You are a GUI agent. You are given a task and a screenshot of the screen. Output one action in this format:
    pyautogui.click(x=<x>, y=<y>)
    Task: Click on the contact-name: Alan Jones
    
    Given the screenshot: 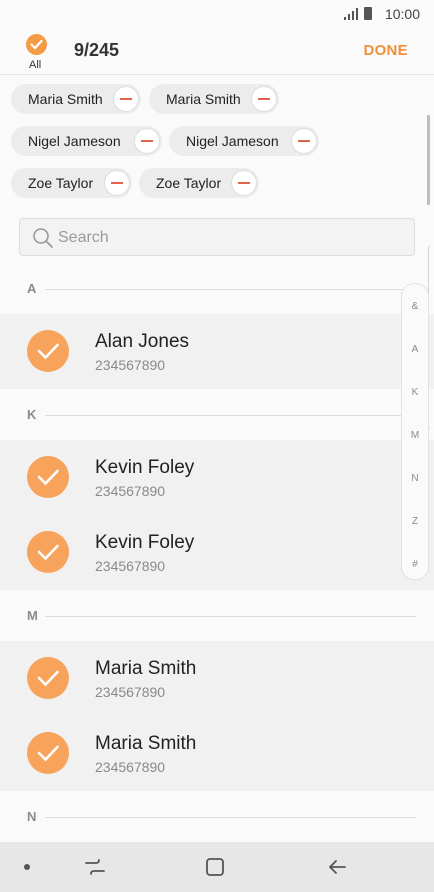 What is the action you would take?
    pyautogui.click(x=142, y=341)
    